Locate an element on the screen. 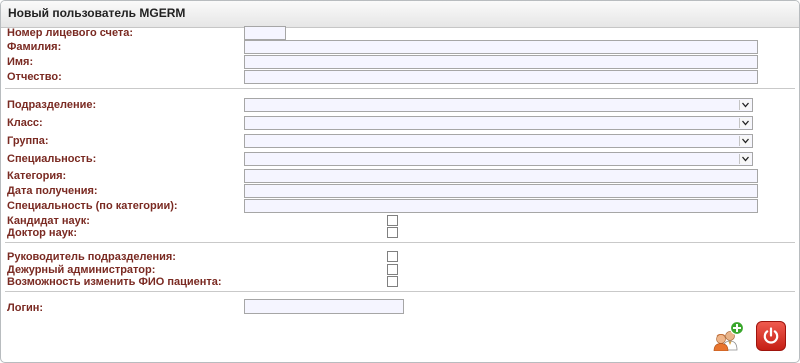 This screenshot has width=800, height=363. edit-patient-name-checkbox is located at coordinates (392, 281).